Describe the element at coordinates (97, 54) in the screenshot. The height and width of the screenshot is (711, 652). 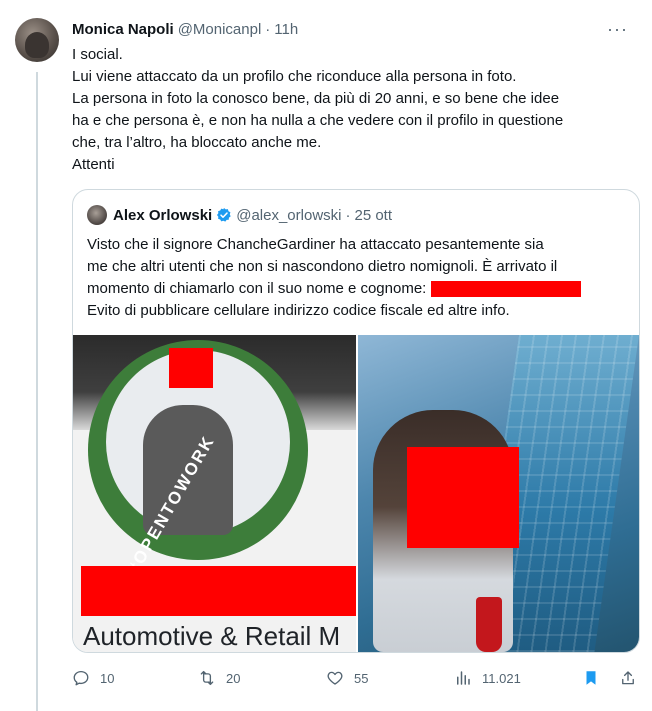
I see `tweet-line: I social.` at that location.